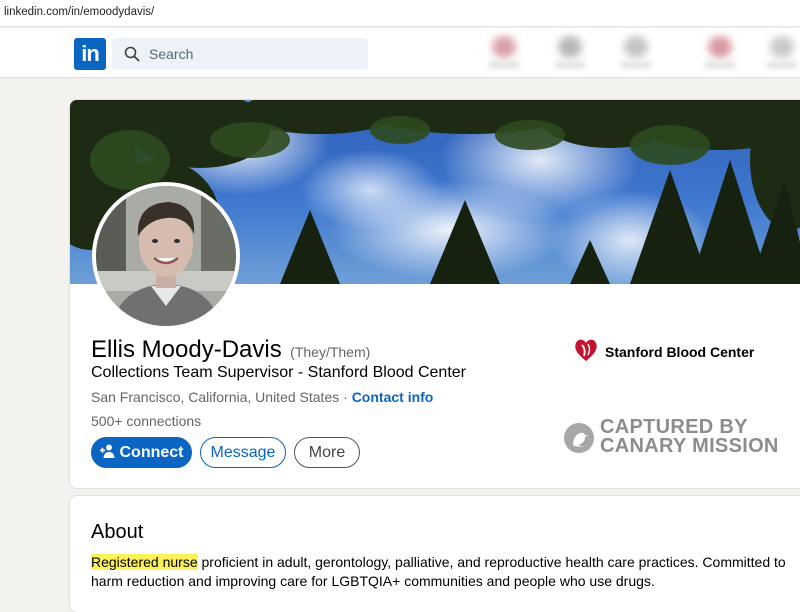  I want to click on message-button: Message, so click(243, 452).